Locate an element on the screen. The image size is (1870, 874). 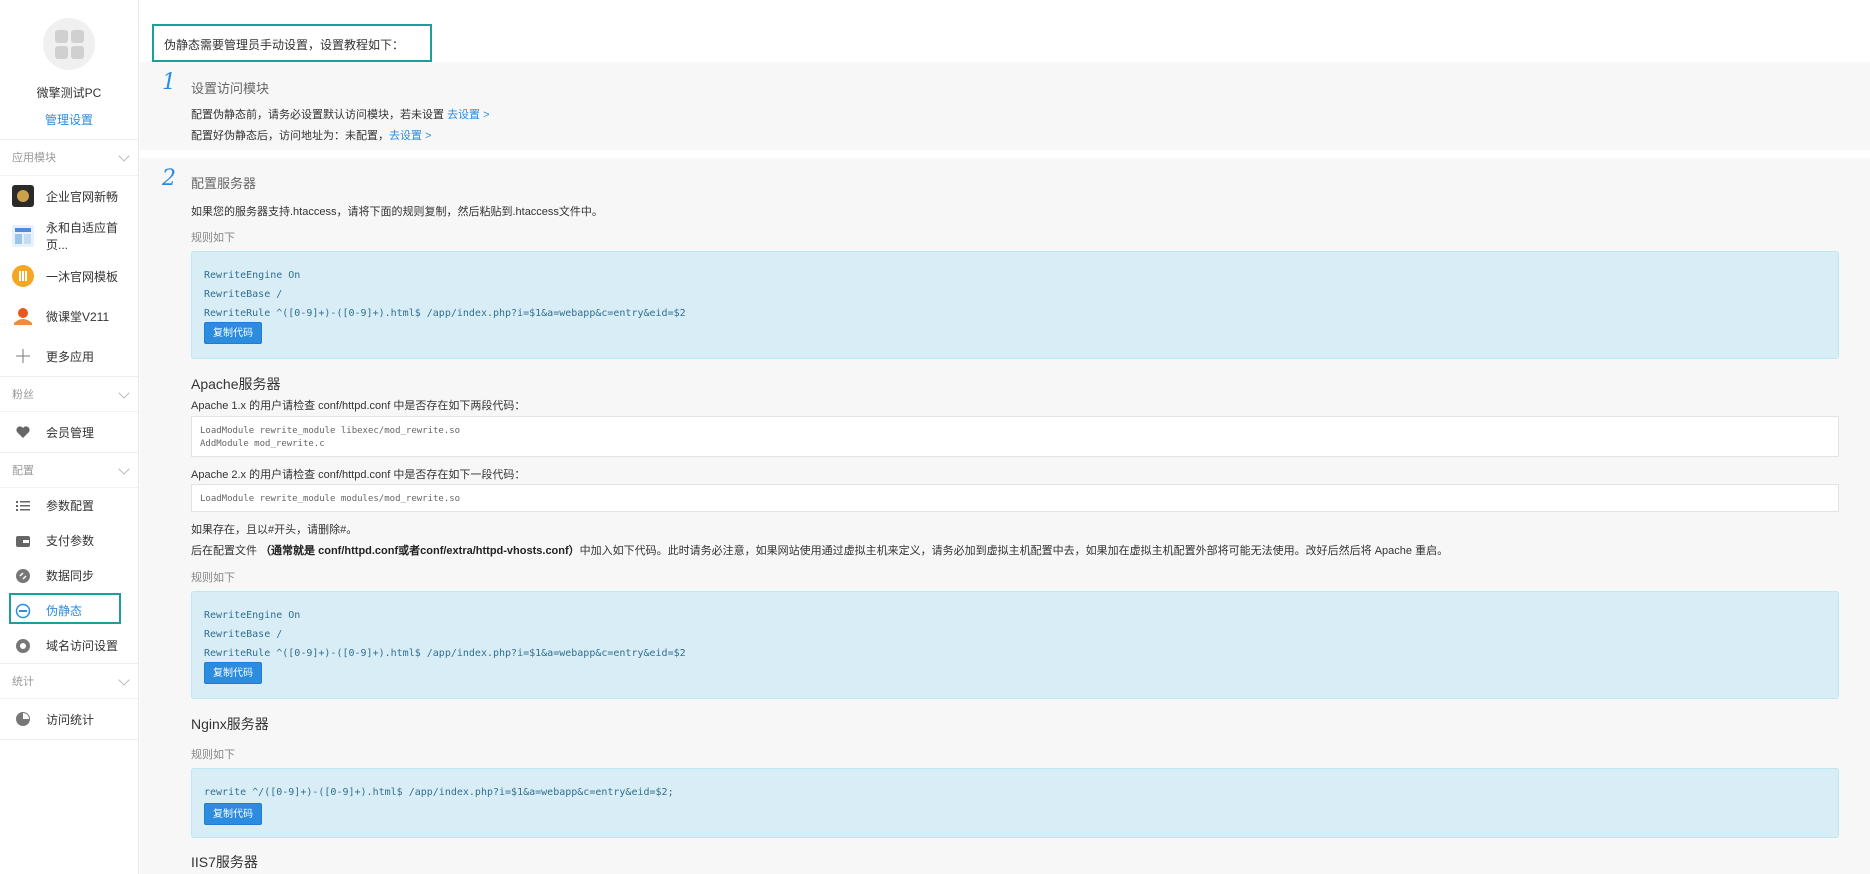
sidebar-divider is located at coordinates (69, 739).